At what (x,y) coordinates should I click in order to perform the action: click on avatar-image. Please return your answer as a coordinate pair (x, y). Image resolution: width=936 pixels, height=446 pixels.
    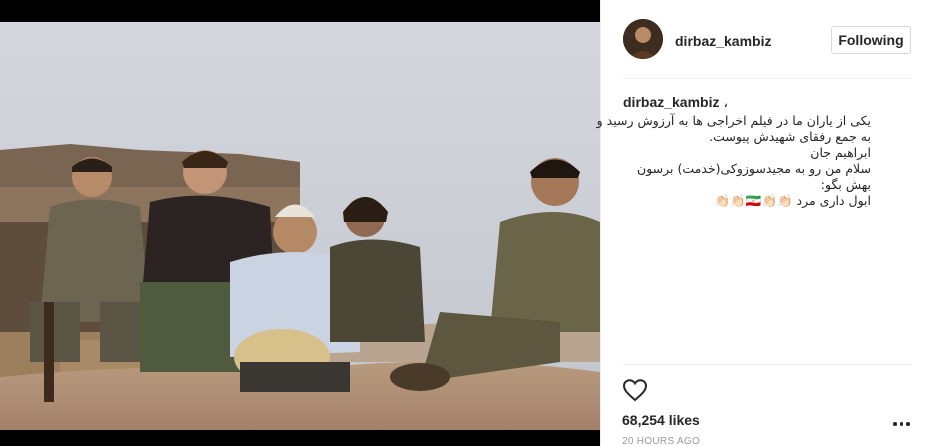
    Looking at the image, I should click on (643, 39).